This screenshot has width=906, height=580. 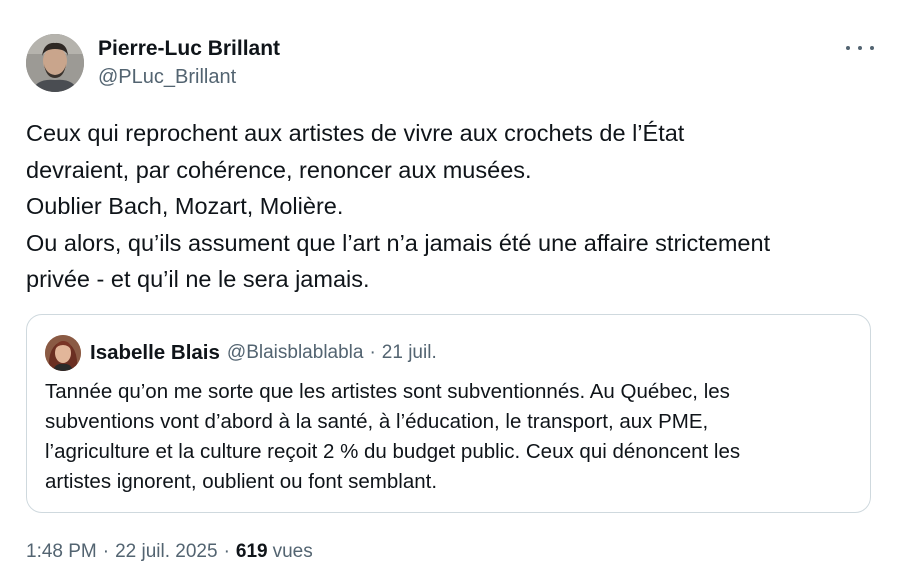 I want to click on author-handle: @PLuc_Brillant, so click(x=189, y=77).